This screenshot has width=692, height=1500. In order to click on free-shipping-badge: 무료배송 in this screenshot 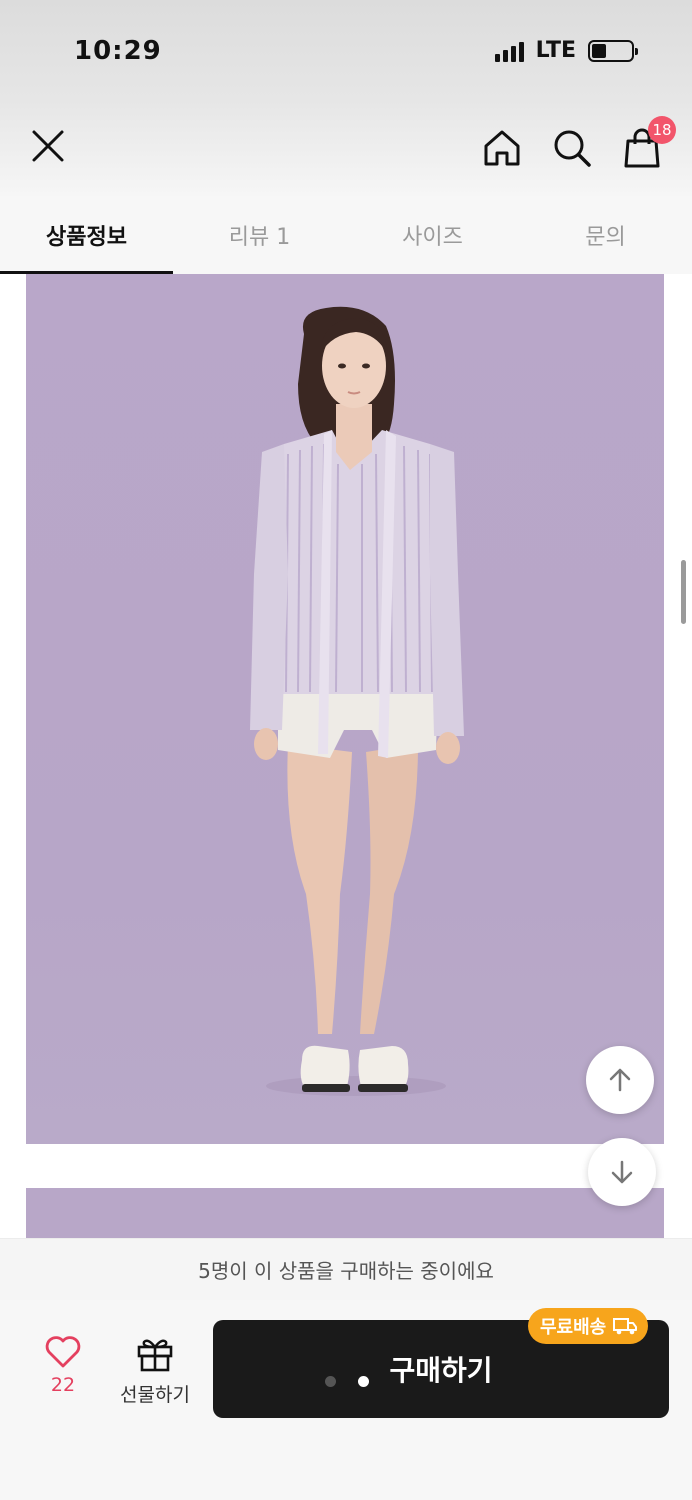, I will do `click(588, 1326)`.